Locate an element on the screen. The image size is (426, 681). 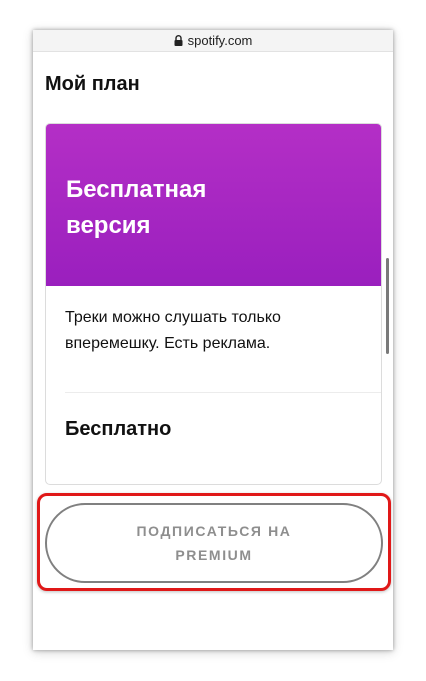
card-divider is located at coordinates (223, 392).